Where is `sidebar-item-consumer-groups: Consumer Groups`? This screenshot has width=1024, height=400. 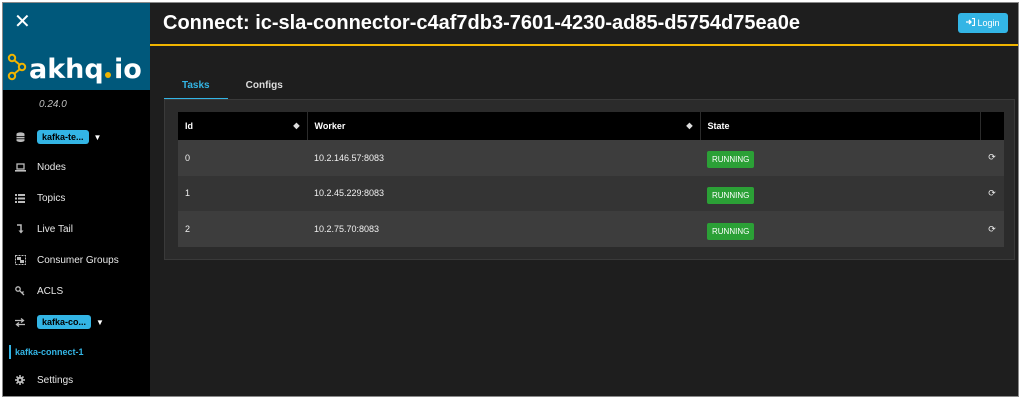
sidebar-item-consumer-groups: Consumer Groups is located at coordinates (76, 260).